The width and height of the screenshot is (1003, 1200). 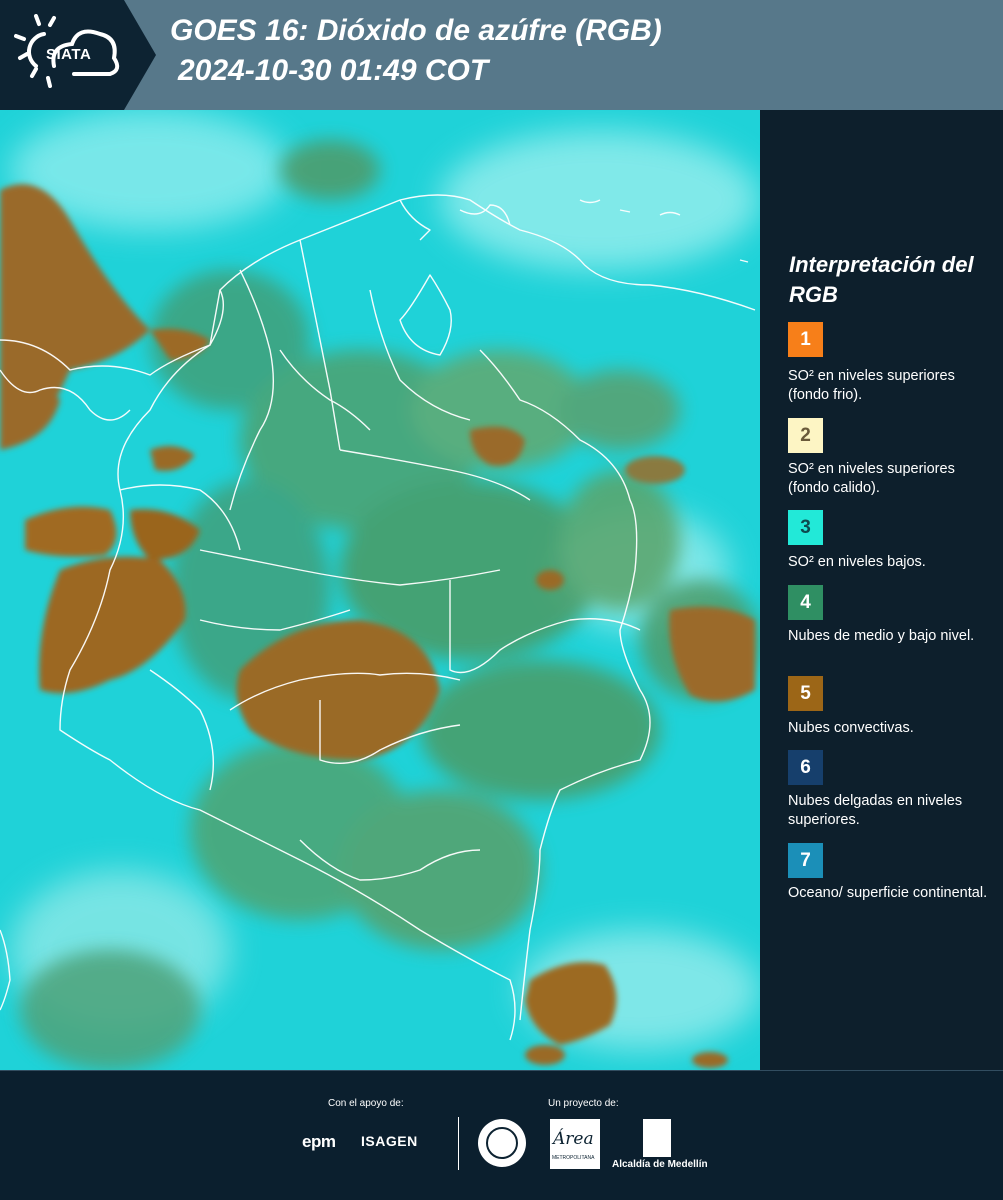 I want to click on siata-logo: SIATA, so click(x=78, y=55).